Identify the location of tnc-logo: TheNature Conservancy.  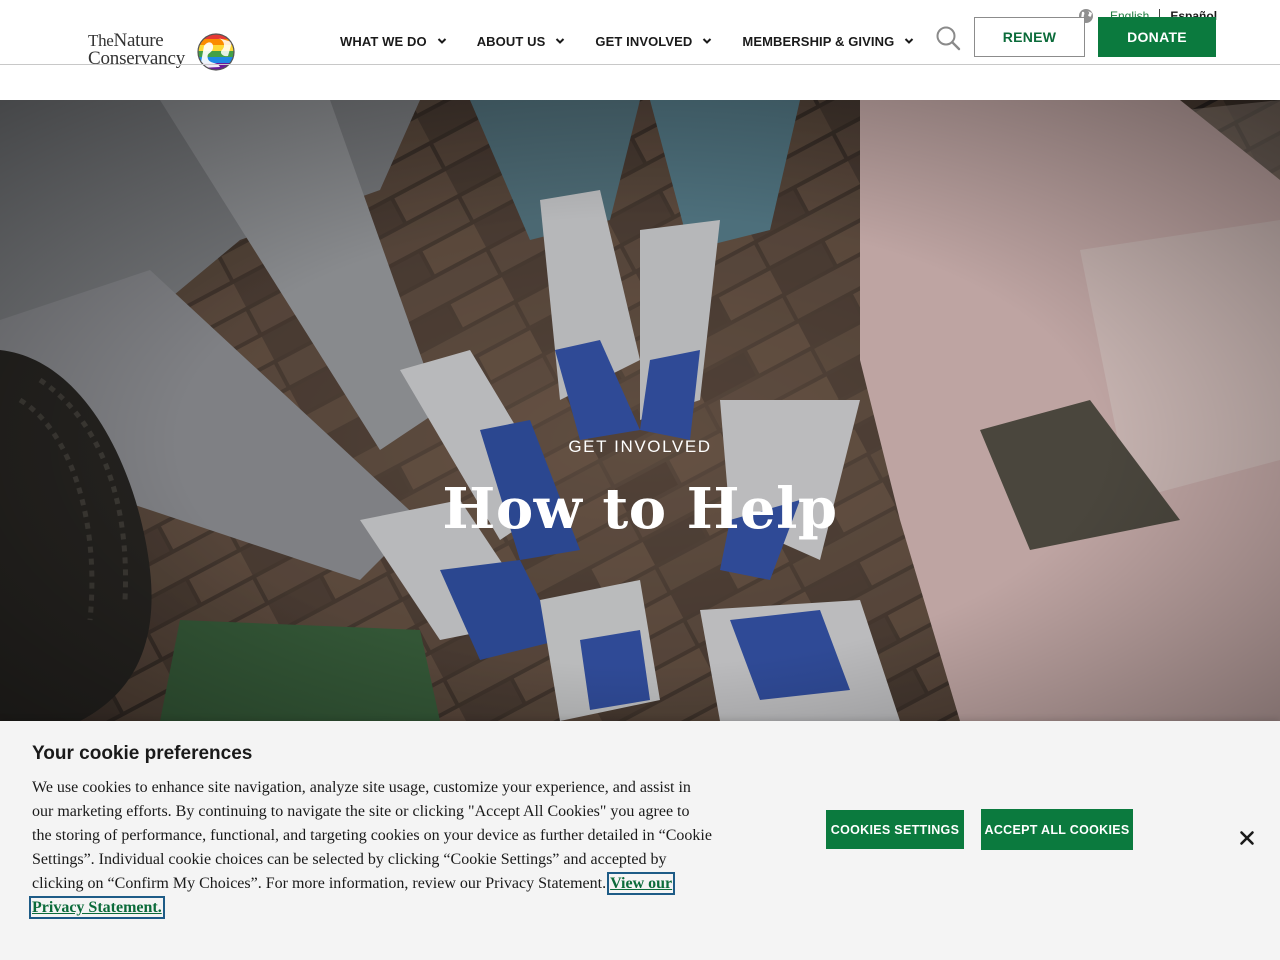
(163, 54).